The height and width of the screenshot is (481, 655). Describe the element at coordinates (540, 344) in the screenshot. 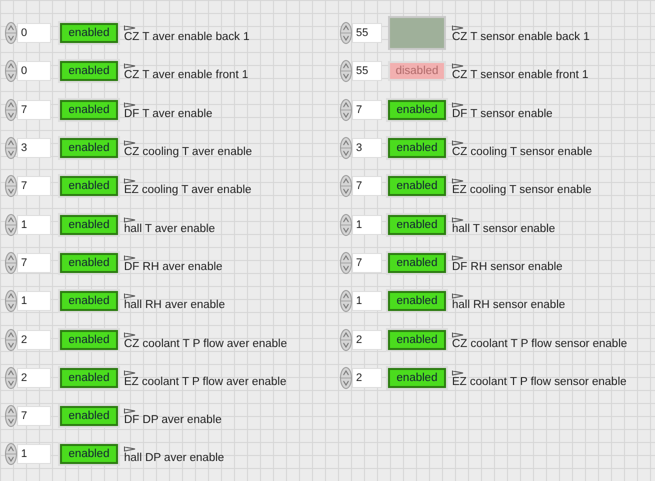

I see `indicator-label: CZ coolant T P flow sensor enable` at that location.